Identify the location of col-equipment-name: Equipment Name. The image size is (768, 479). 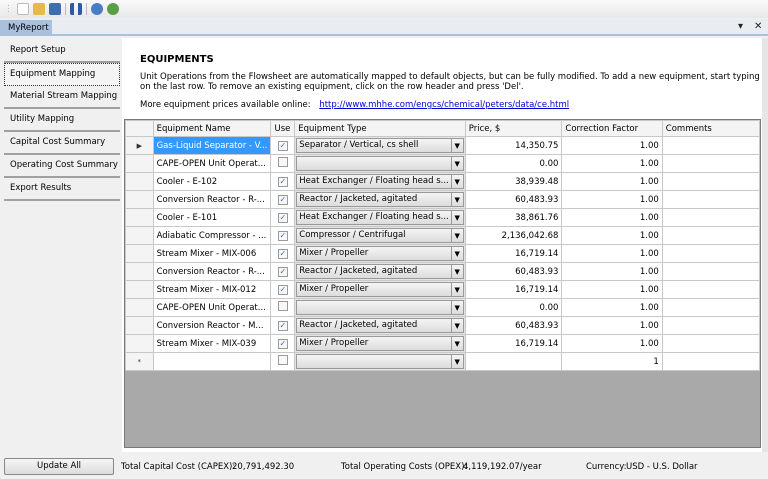
(212, 128).